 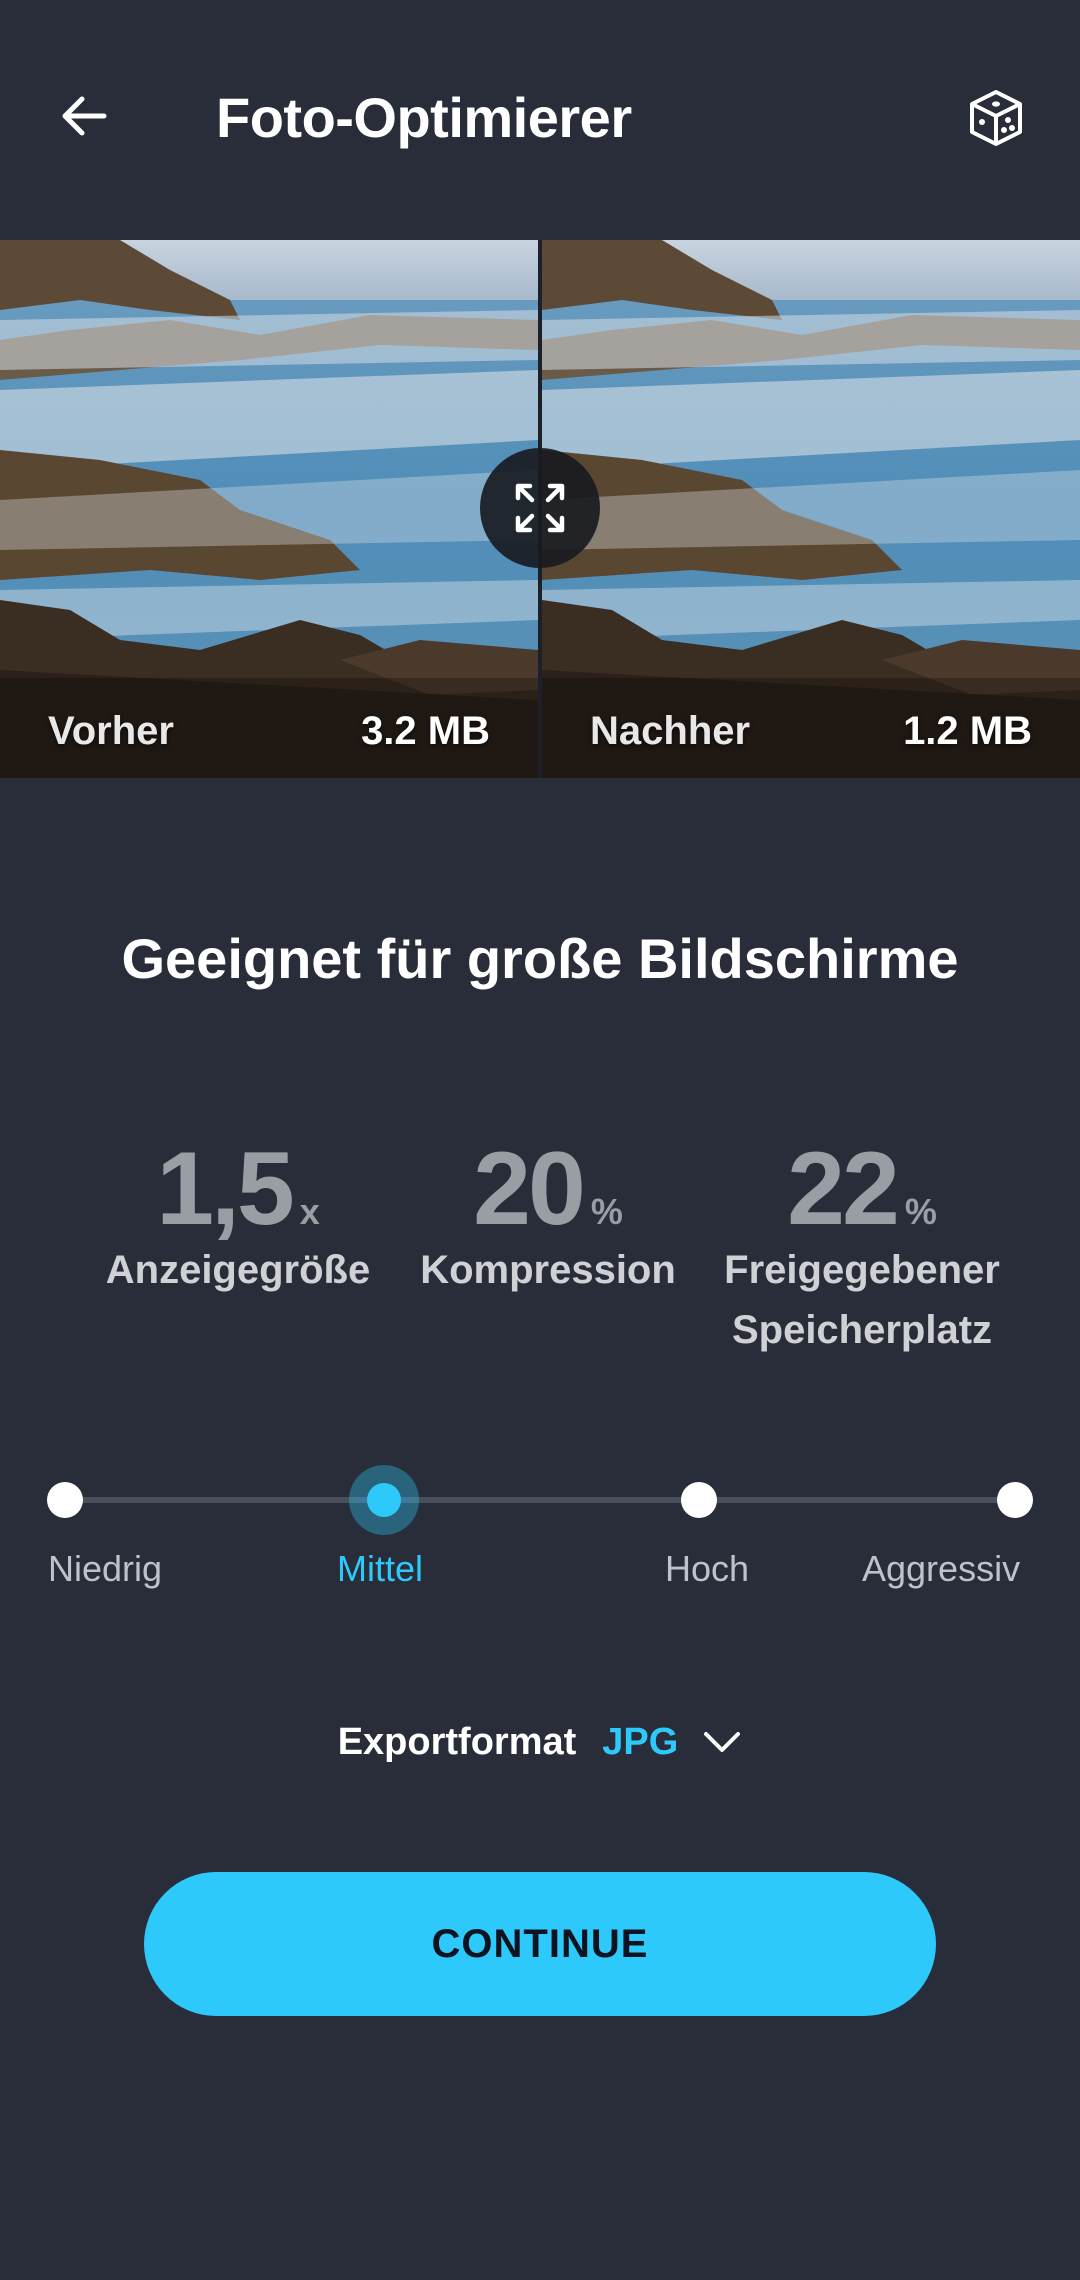 I want to click on stat-value: 22, so click(x=843, y=1189).